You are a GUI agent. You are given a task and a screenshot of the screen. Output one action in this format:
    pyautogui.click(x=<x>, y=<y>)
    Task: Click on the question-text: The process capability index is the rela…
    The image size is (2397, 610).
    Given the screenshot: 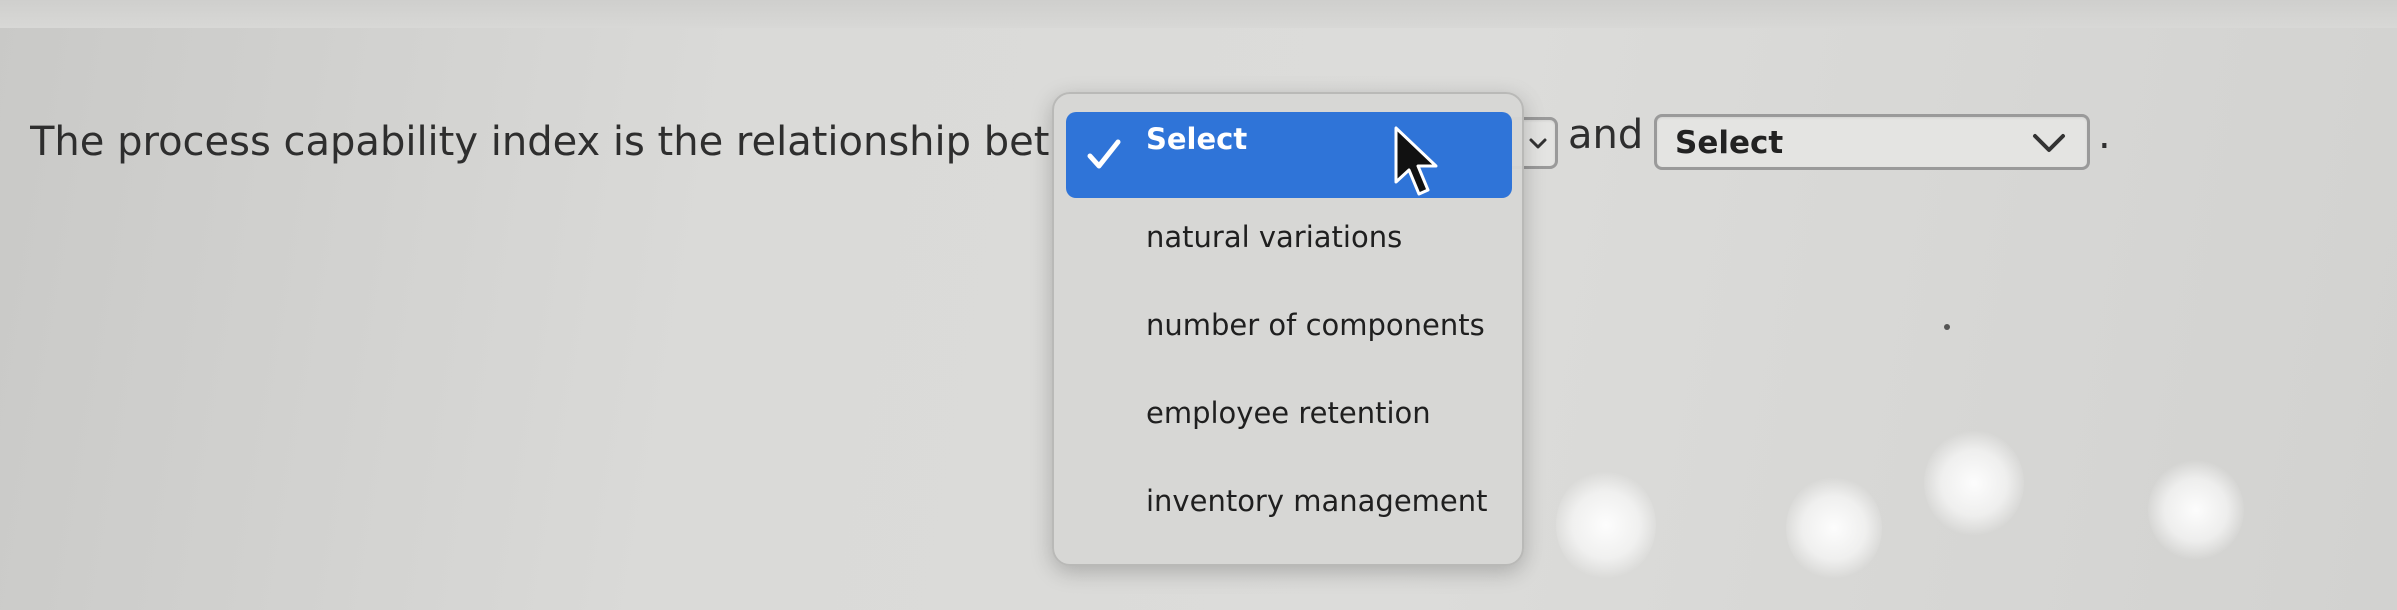 What is the action you would take?
    pyautogui.click(x=540, y=142)
    